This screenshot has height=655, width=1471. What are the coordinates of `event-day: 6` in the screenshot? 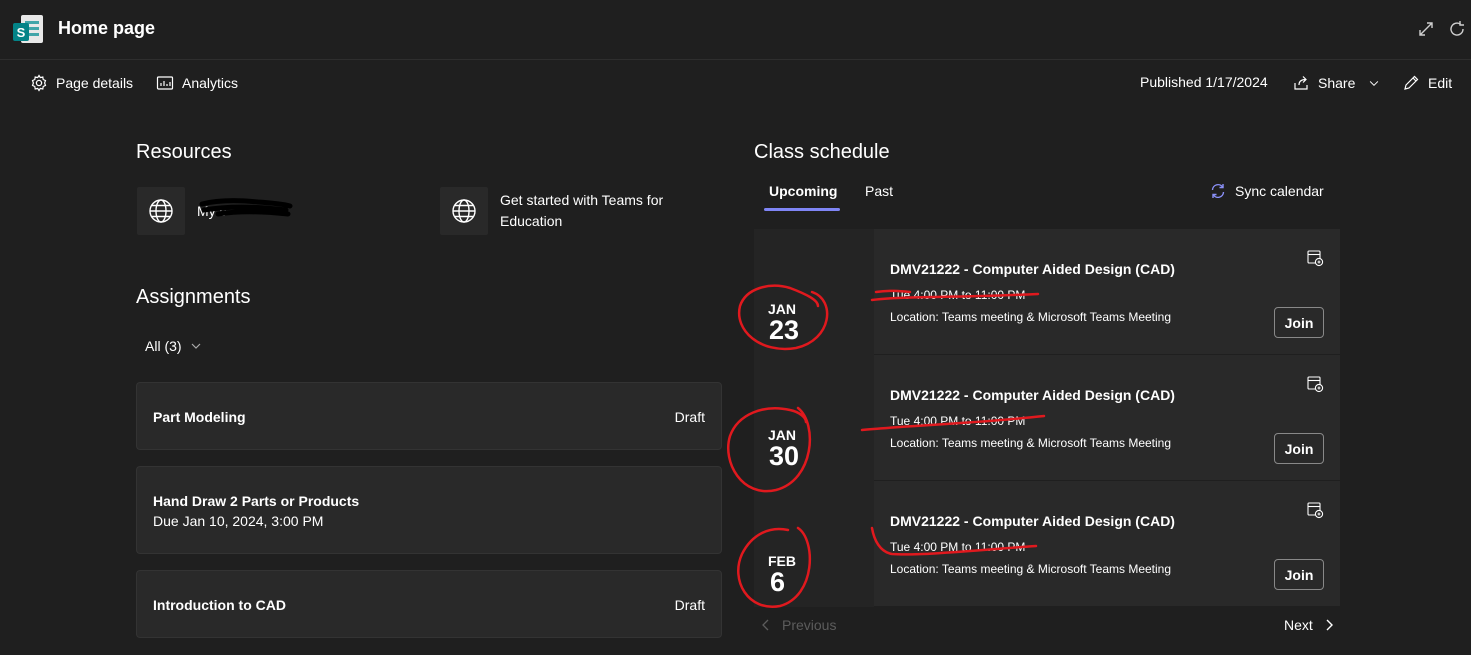 It's located at (778, 582).